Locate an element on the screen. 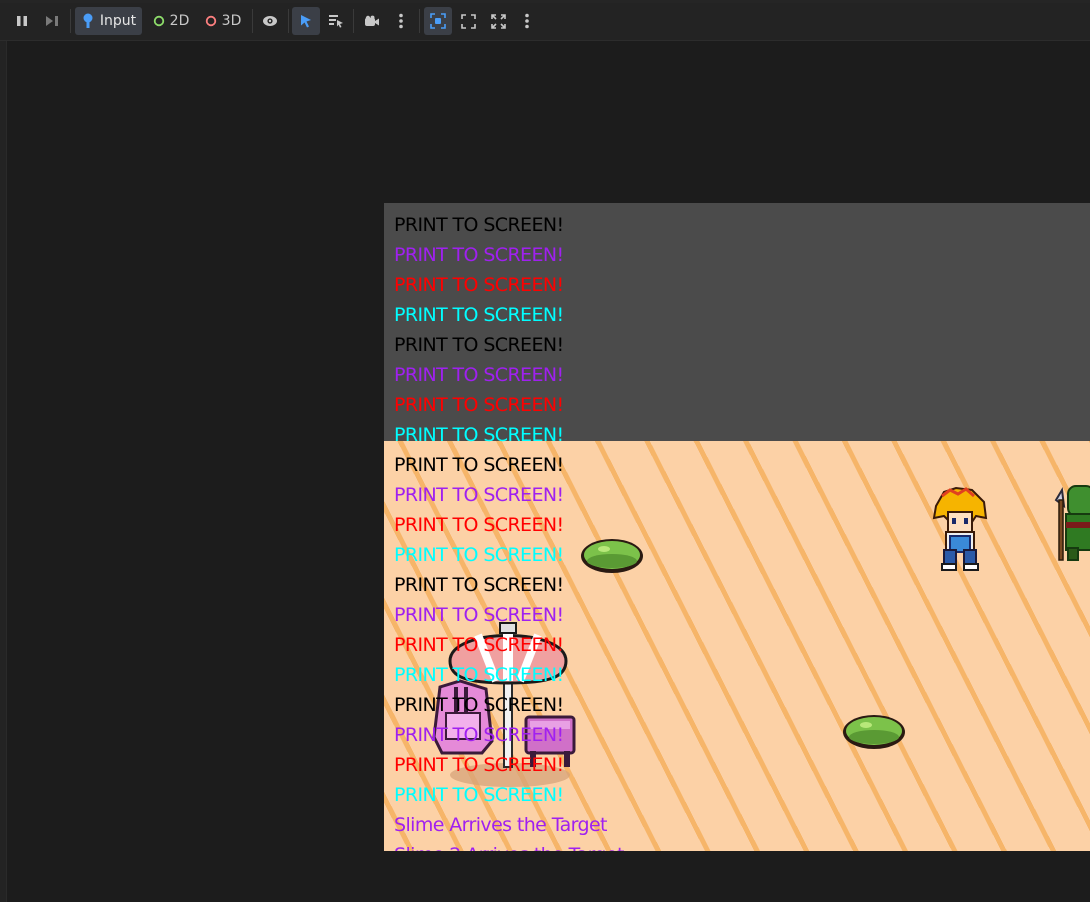 This screenshot has width=1090, height=902. hero-character-sprite is located at coordinates (960, 528).